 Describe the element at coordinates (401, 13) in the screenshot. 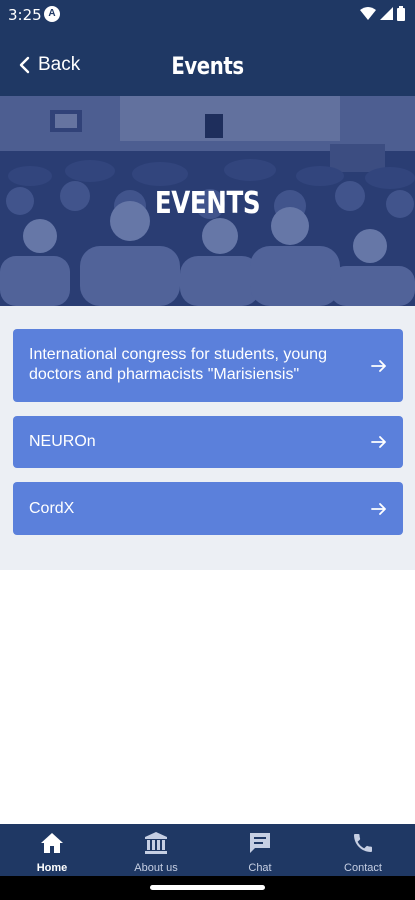

I see `battery-icon` at that location.